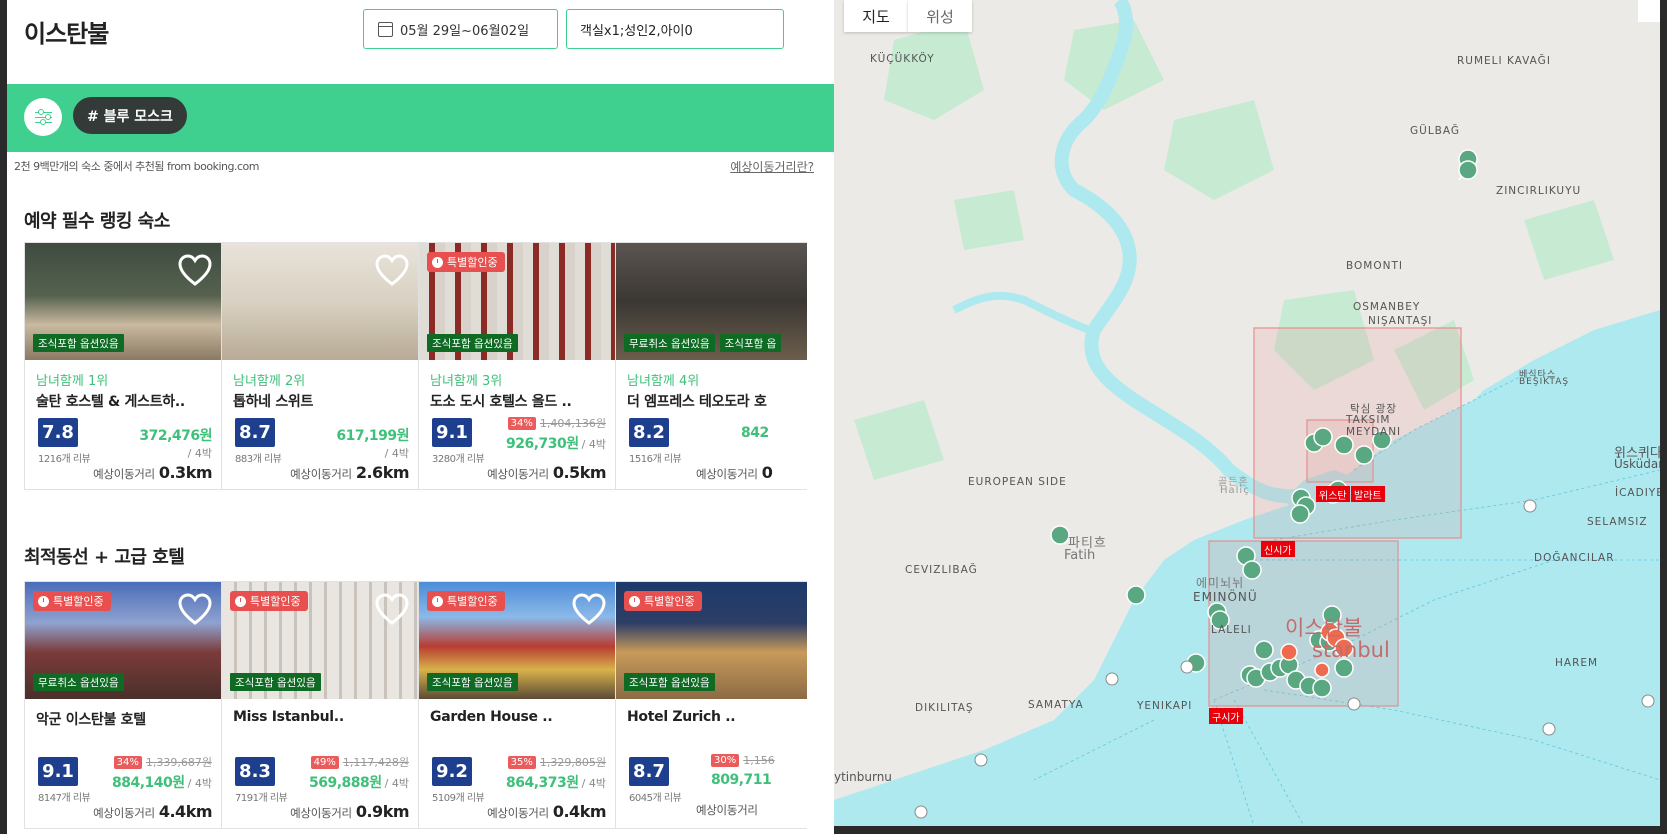  I want to click on map-label: SAMATYA, so click(1056, 705).